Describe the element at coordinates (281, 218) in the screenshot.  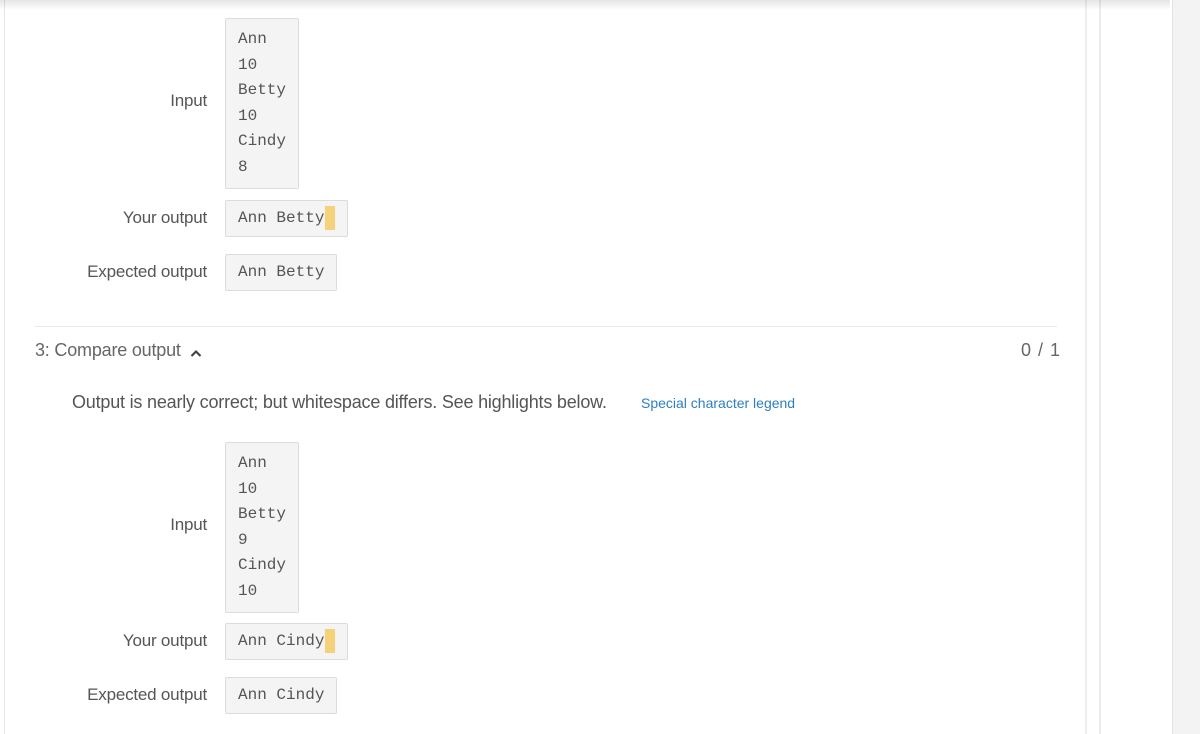
I see `your-output-text: Ann Betty` at that location.